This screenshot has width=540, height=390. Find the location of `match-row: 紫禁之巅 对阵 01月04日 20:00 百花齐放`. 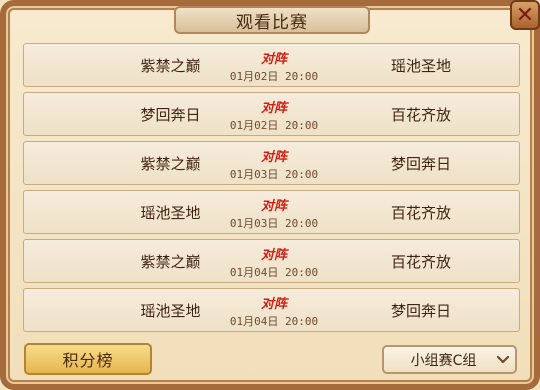

match-row: 紫禁之巅 对阵 01月04日 20:00 百花齐放 is located at coordinates (271, 261).